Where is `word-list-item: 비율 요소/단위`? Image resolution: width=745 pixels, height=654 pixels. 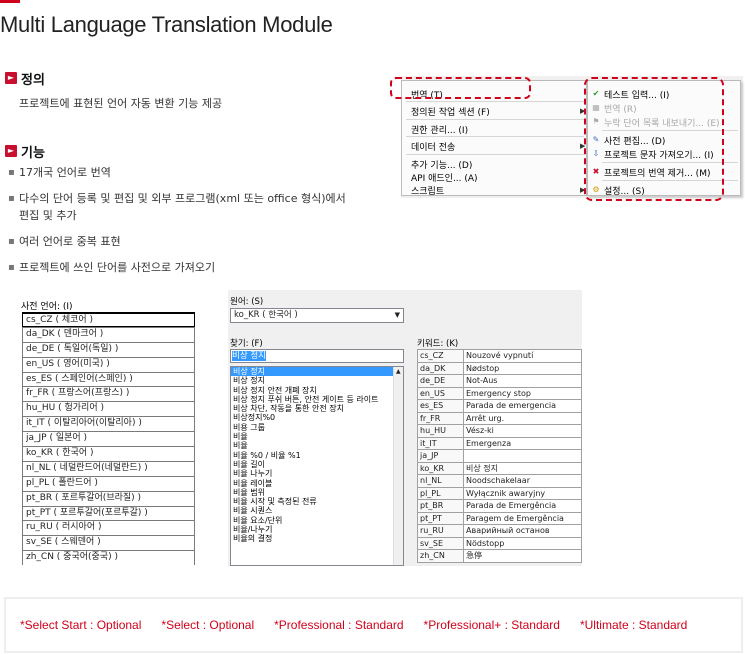 word-list-item: 비율 요소/단위 is located at coordinates (317, 520).